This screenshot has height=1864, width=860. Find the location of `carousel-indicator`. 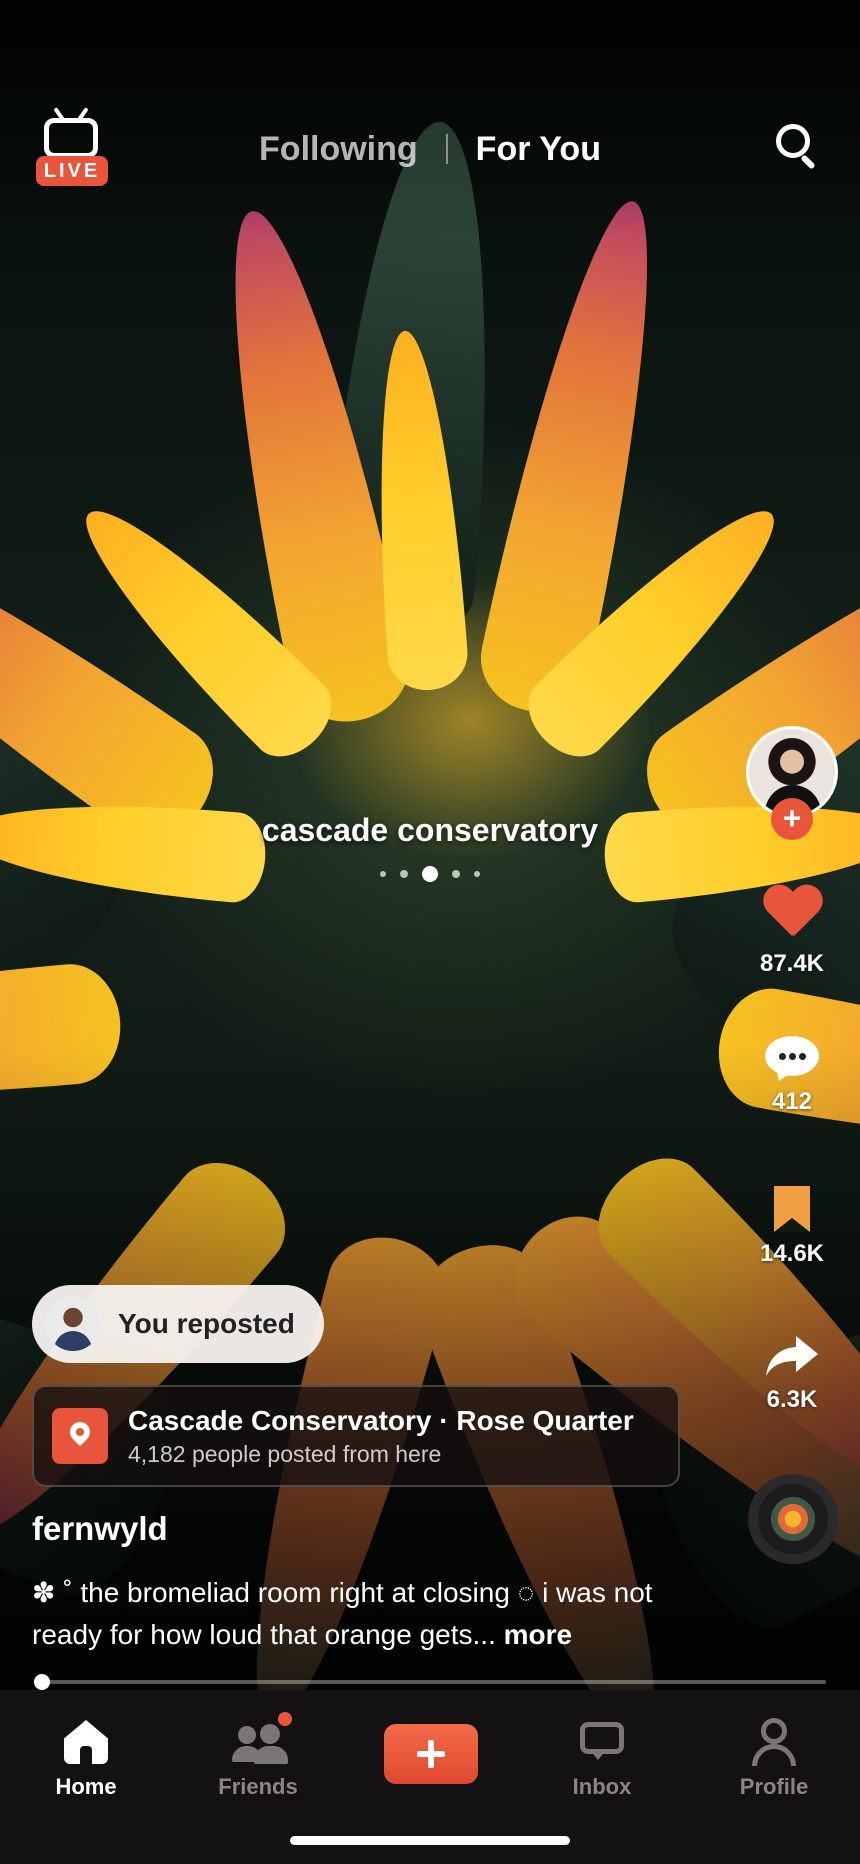

carousel-indicator is located at coordinates (430, 874).